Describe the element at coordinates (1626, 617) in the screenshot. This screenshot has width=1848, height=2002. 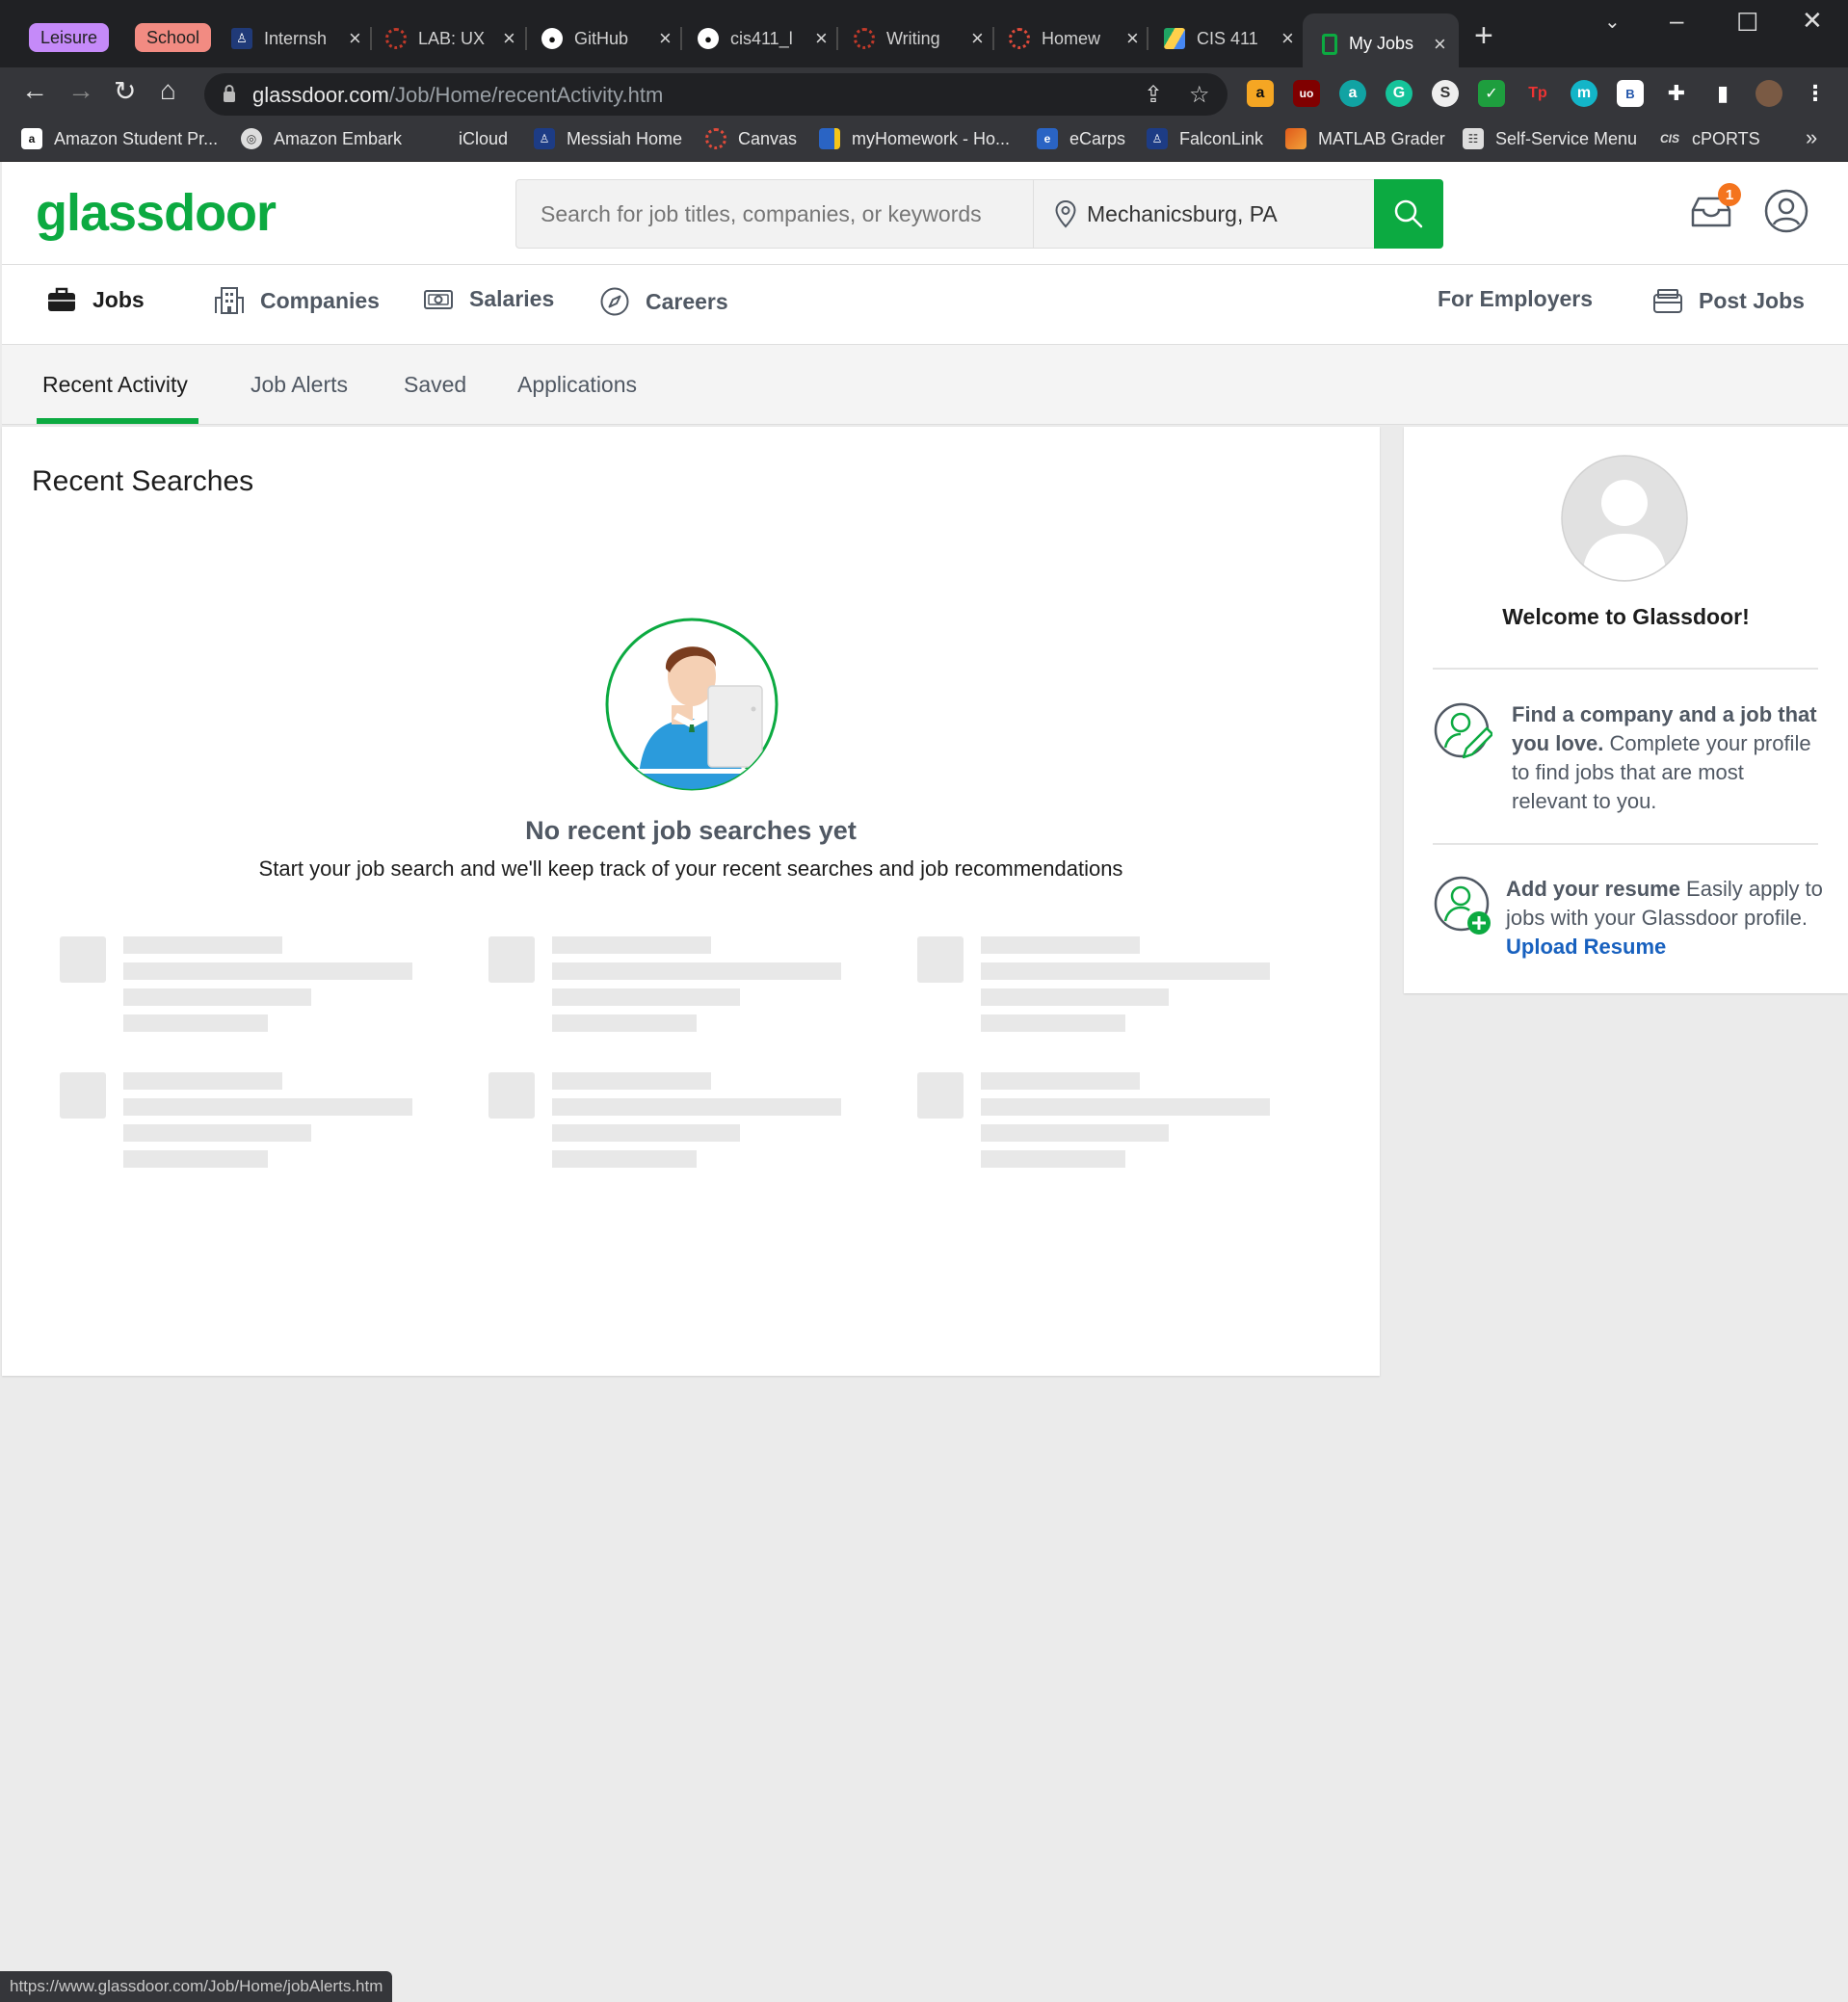
I see `welcome-heading: Welcome to Glassdoor!` at that location.